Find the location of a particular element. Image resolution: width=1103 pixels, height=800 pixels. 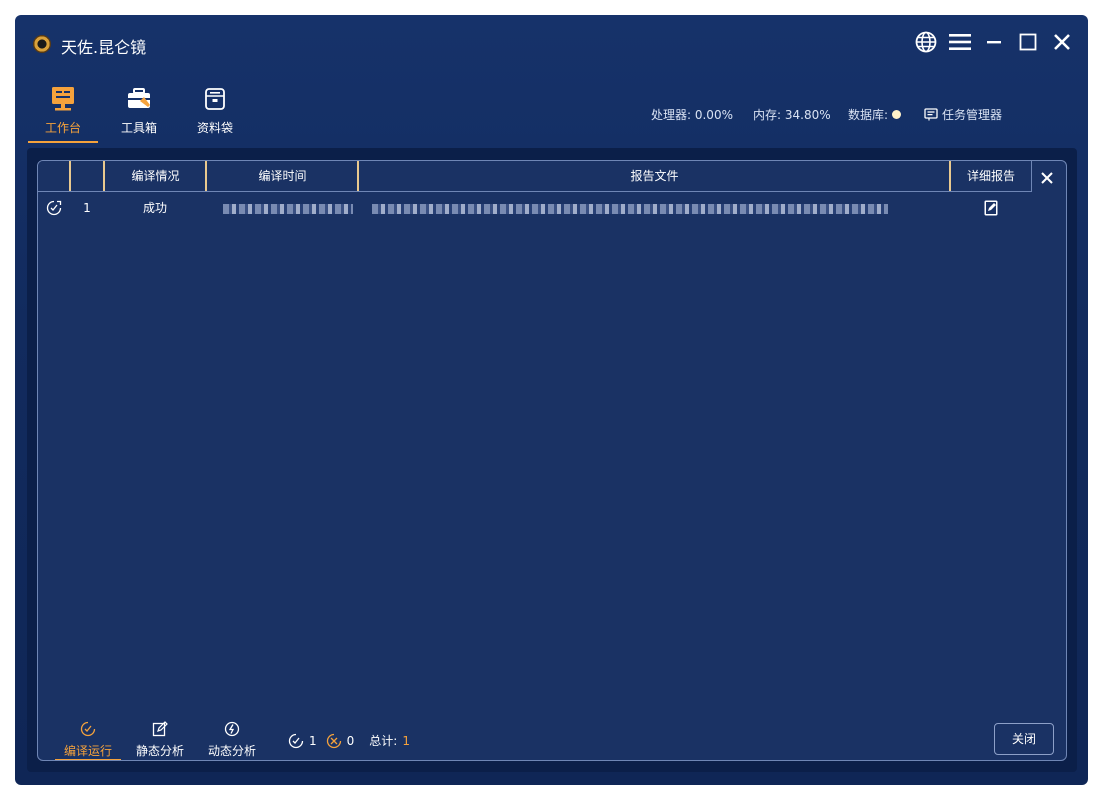

folder-bag-icon is located at coordinates (215, 99).